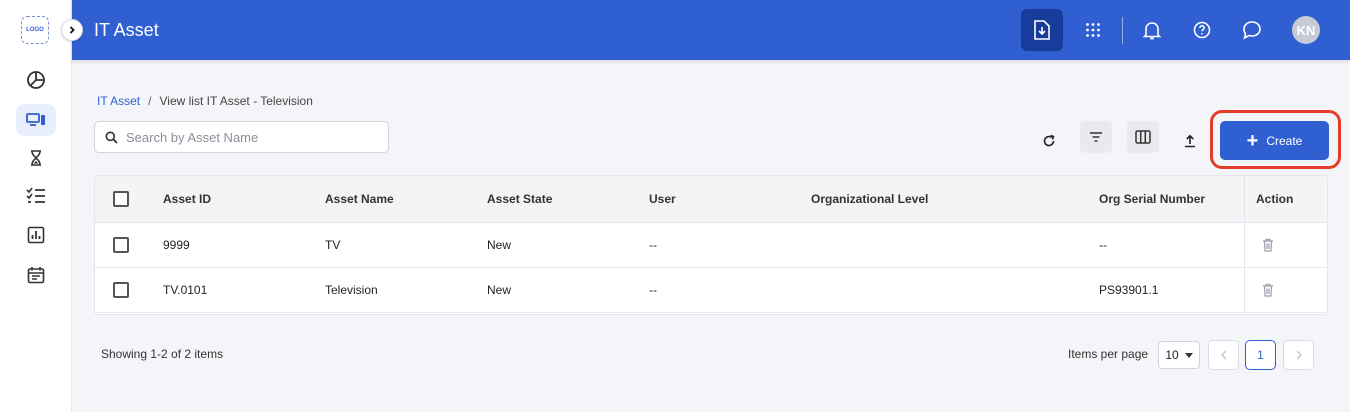 The height and width of the screenshot is (412, 1350). Describe the element at coordinates (519, 199) in the screenshot. I see `column-header-asset-state: Asset State` at that location.